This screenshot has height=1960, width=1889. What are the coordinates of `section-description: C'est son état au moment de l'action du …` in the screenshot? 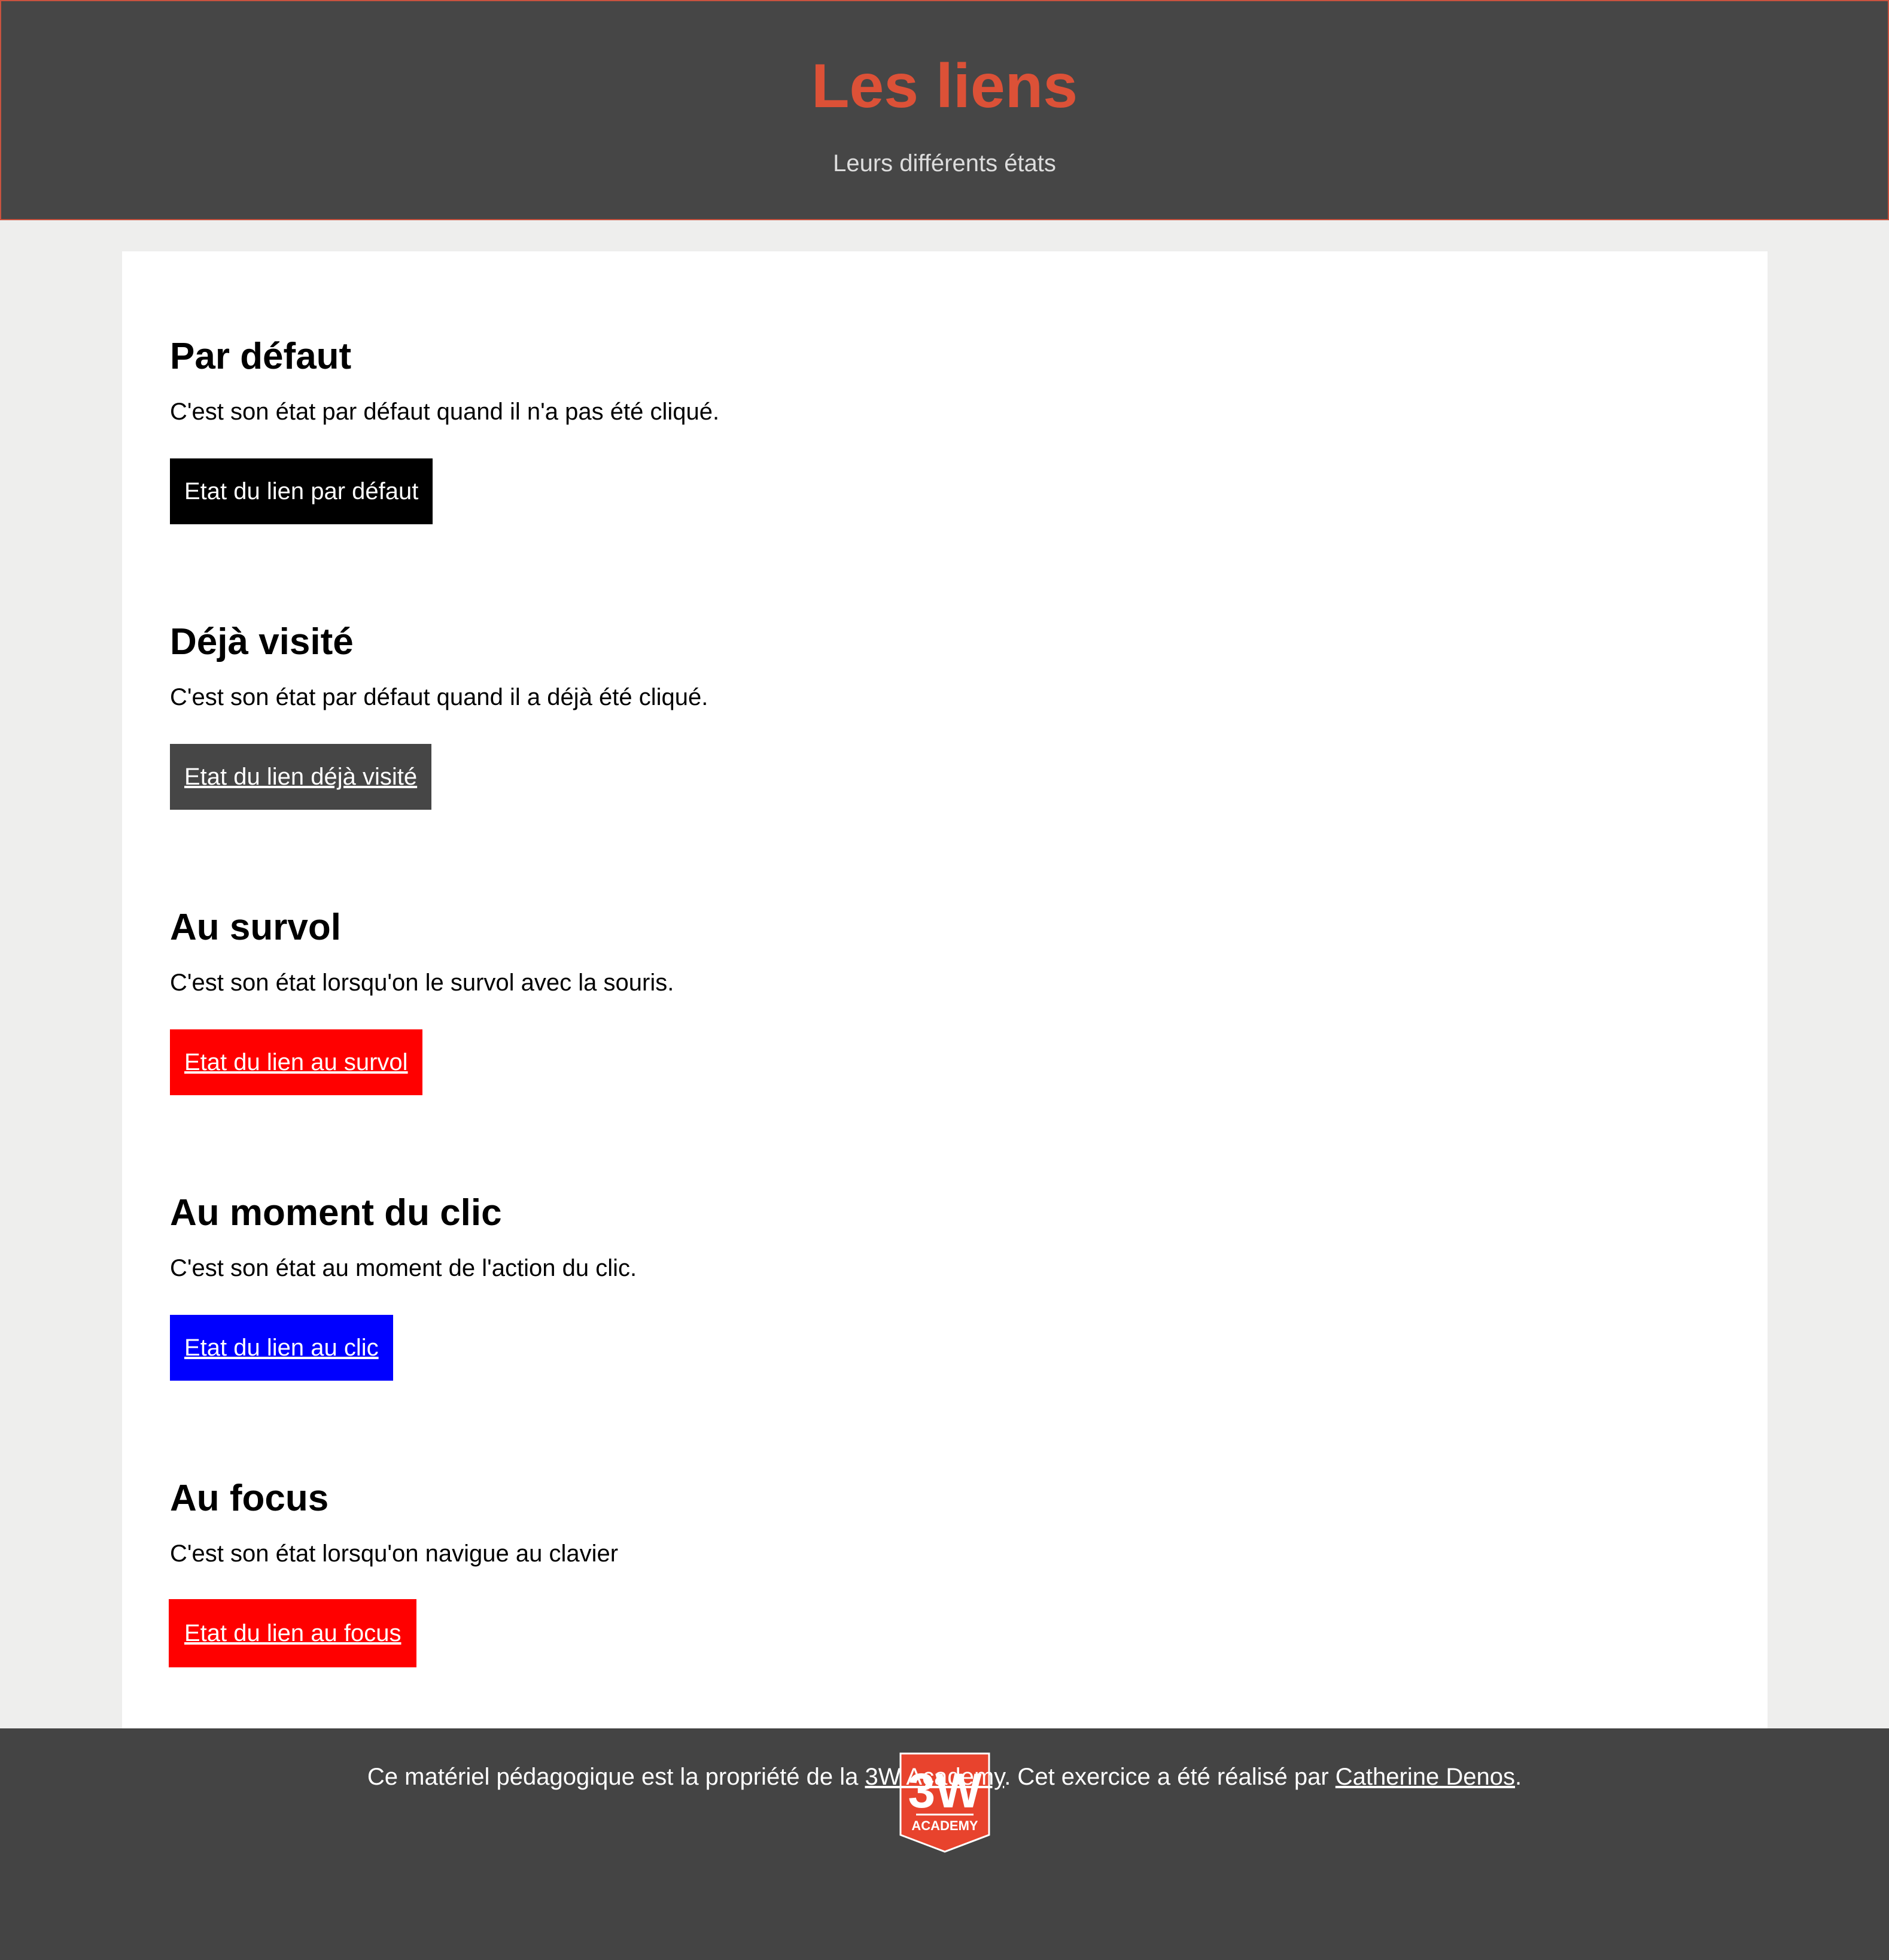 It's located at (403, 1268).